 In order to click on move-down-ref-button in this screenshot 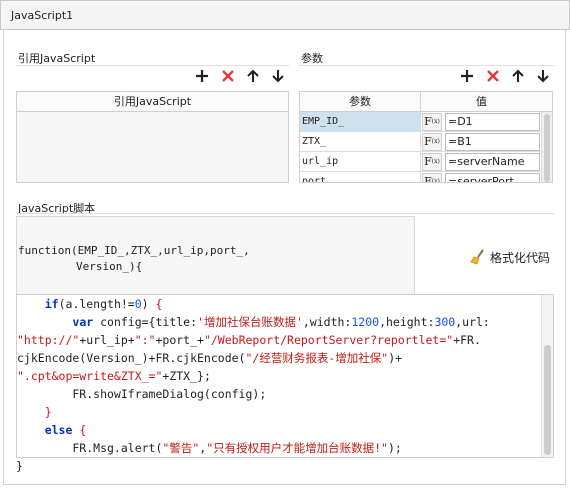, I will do `click(278, 76)`.